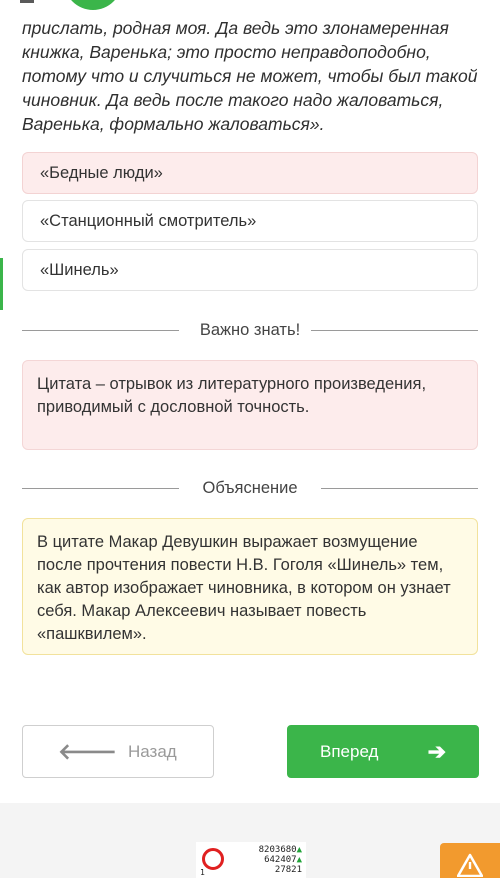 The height and width of the screenshot is (878, 500). What do you see at coordinates (383, 751) in the screenshot?
I see `next-button: Вперед ➔` at bounding box center [383, 751].